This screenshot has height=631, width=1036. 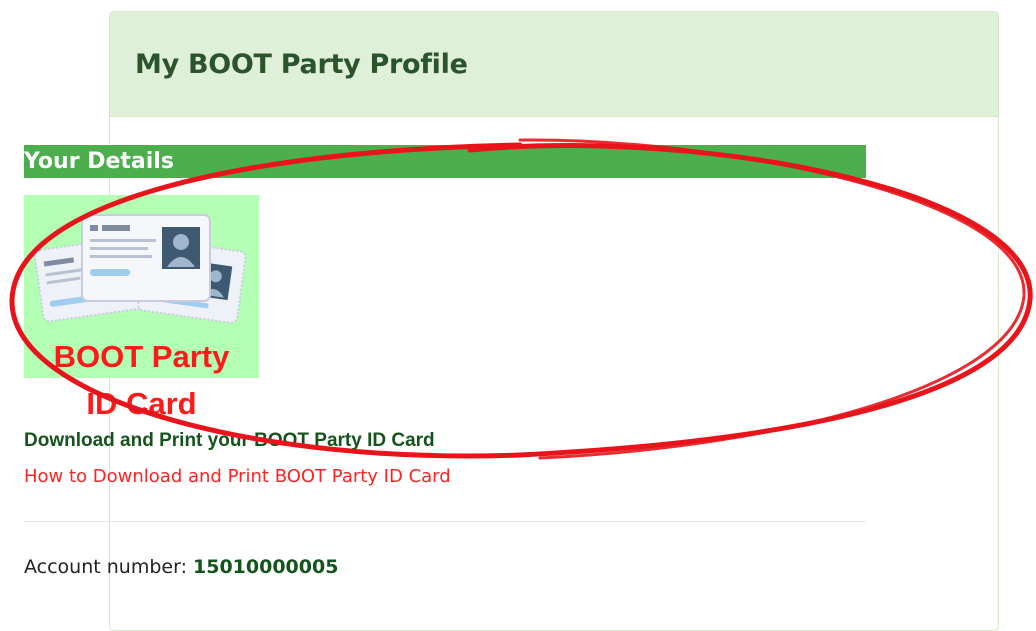 I want to click on id-card-image-link: BOOT Party ID Card, so click(x=141, y=308).